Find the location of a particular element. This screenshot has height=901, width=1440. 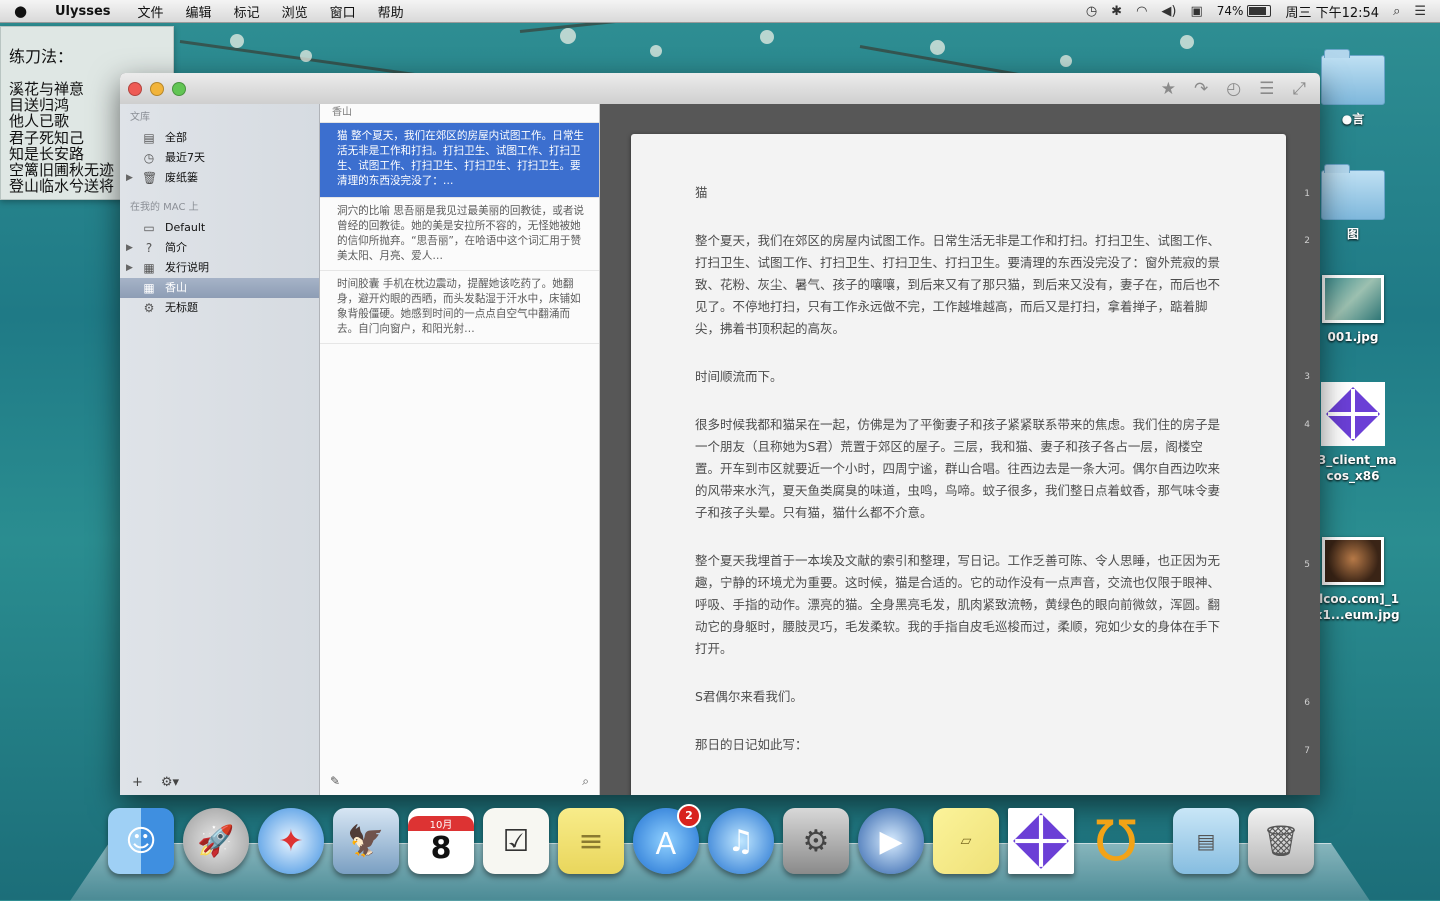

sheet-list-footer: ✎ ⌕ is located at coordinates (459, 782).